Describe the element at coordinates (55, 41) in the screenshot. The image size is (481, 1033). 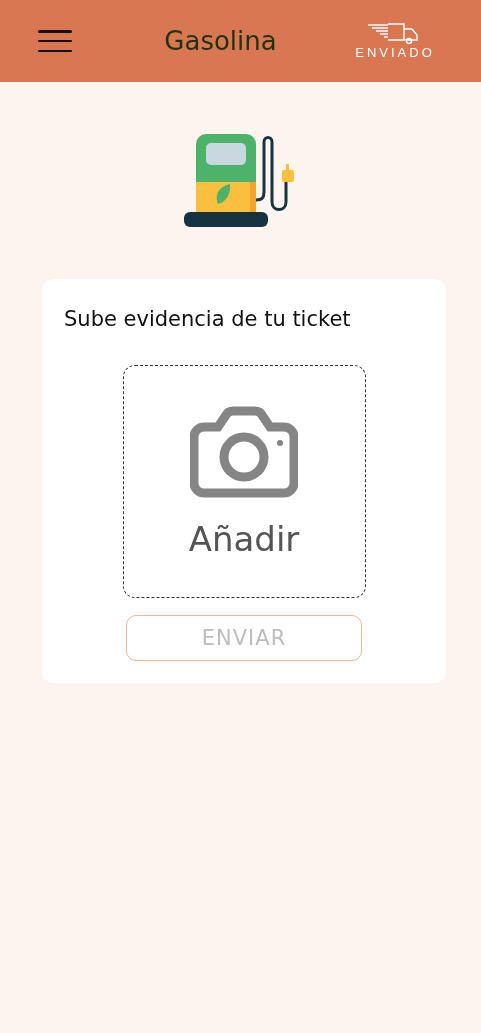
I see `menu-button` at that location.